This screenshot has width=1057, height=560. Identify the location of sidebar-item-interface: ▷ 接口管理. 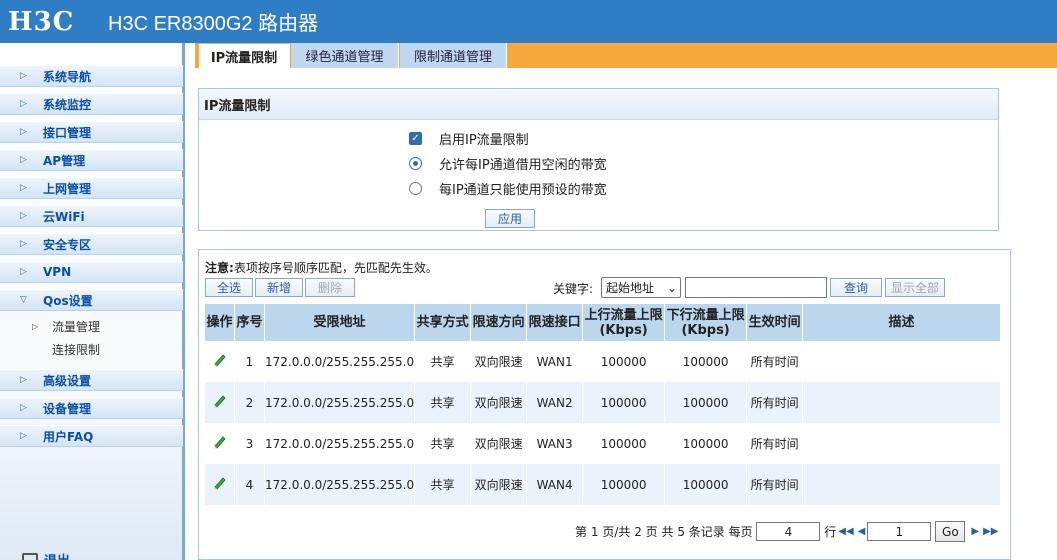
(91, 132).